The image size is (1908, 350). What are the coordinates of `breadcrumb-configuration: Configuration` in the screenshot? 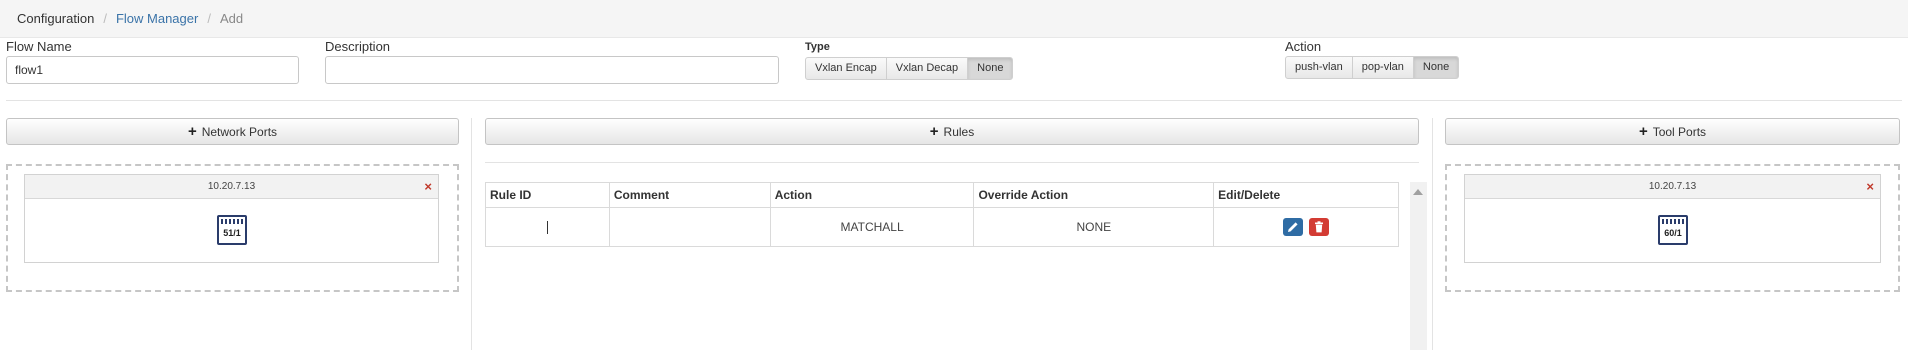 It's located at (55, 18).